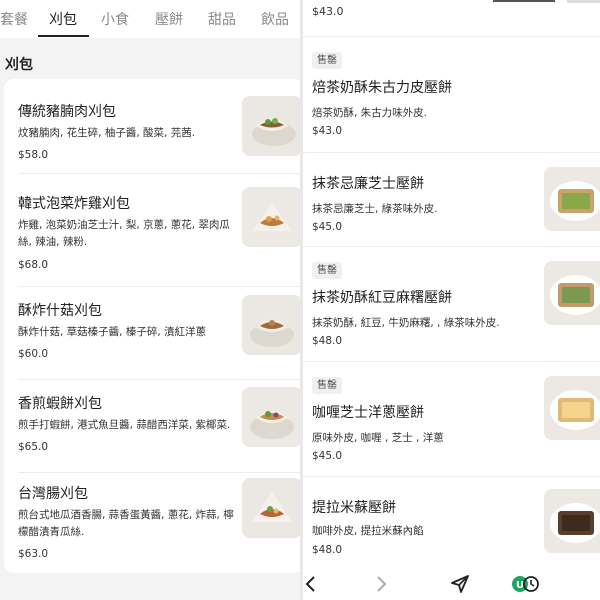 The width and height of the screenshot is (600, 600). What do you see at coordinates (124, 233) in the screenshot?
I see `item-desc: 炸雞, 泡菜奶油芝士汁, 梨, 京蔥, 蔥花, 翠肉瓜絲, 辣油, 辣粉.` at bounding box center [124, 233].